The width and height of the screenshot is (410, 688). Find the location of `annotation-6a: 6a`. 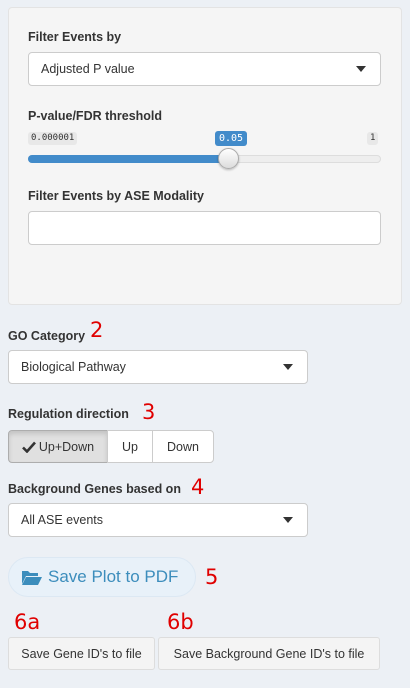

annotation-6a: 6a is located at coordinates (27, 622).